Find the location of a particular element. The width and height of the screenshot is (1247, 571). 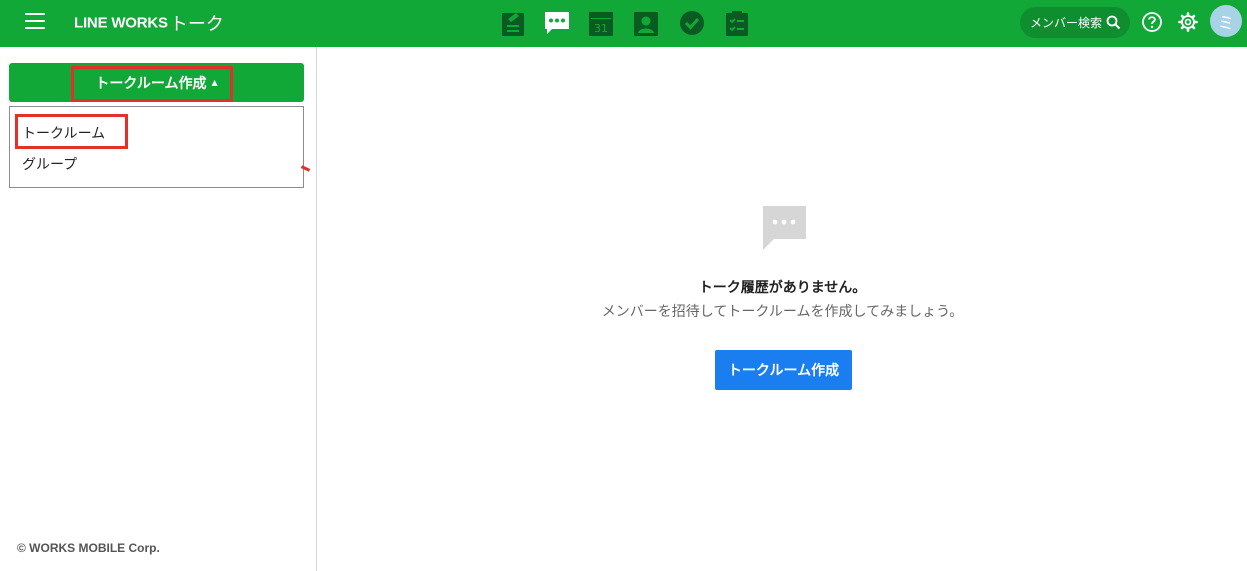

create-talkroom-dropdown-button: トークルーム作成 ▲ is located at coordinates (156, 82).